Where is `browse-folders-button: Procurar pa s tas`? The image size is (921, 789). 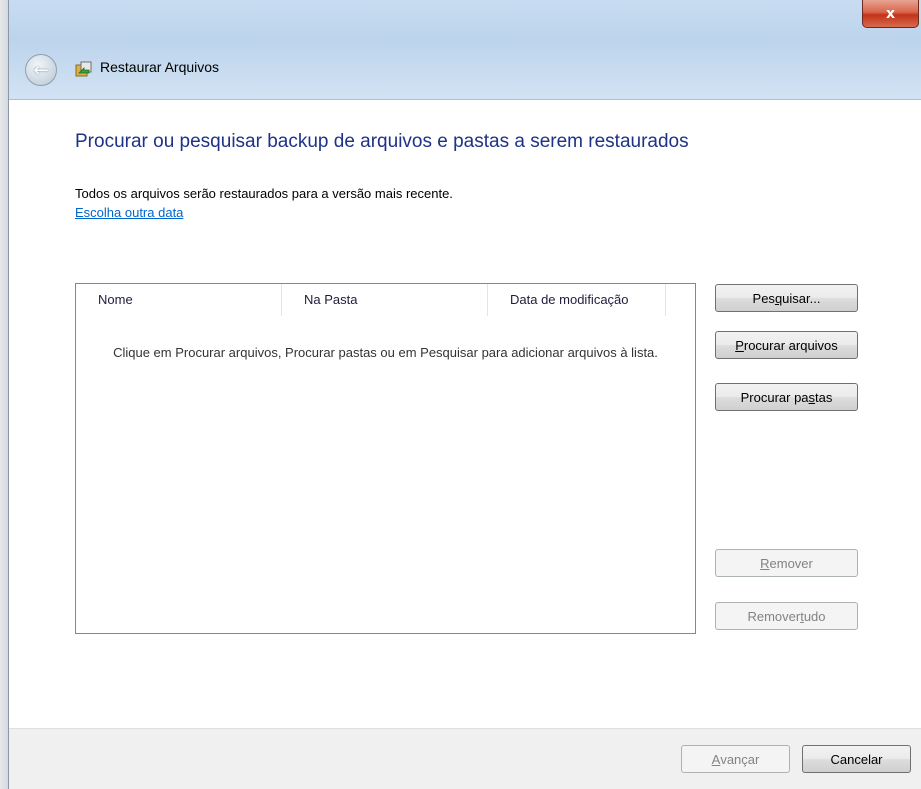 browse-folders-button: Procurar pa s tas is located at coordinates (786, 397).